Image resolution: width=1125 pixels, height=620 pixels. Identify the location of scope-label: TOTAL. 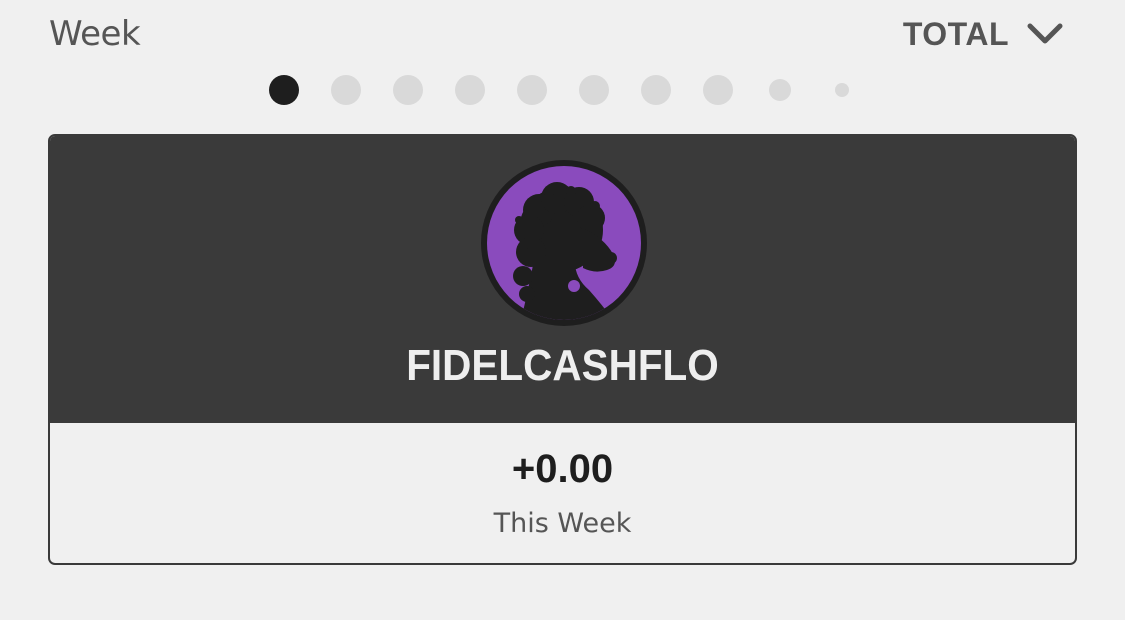
(955, 33).